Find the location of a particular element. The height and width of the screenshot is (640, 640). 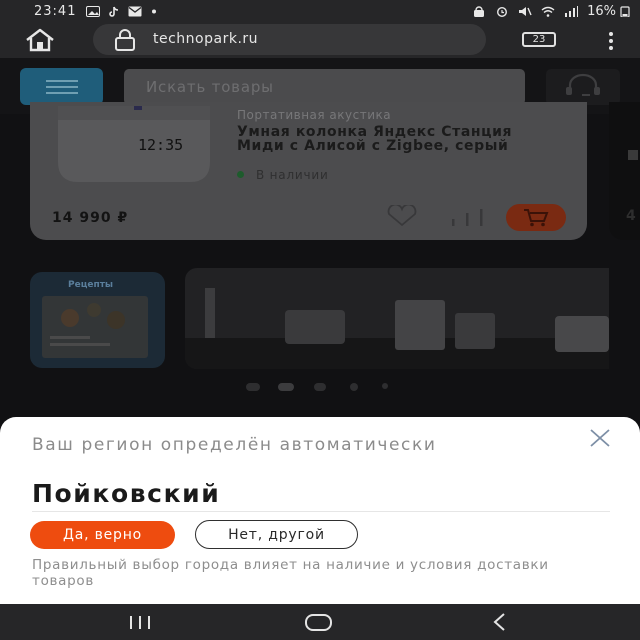

browser-toolbar: technopark.ru 23 is located at coordinates (320, 40).